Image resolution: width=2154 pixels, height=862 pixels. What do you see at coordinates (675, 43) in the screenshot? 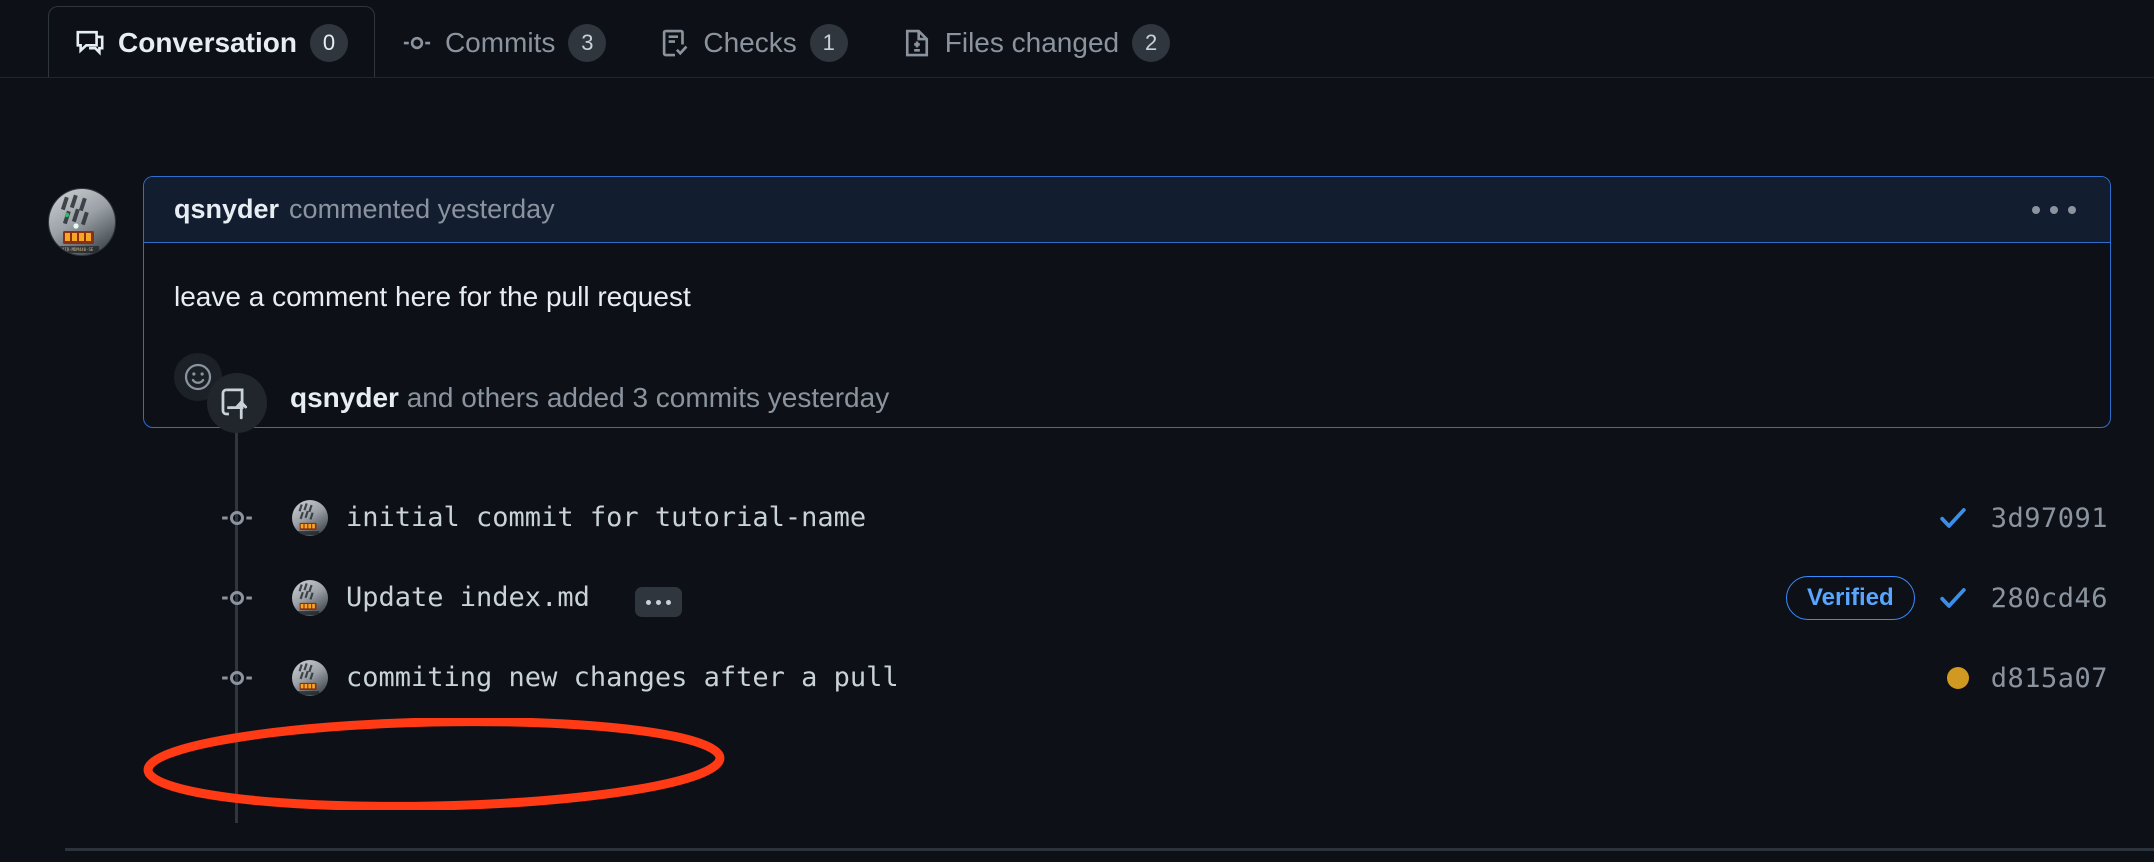
I see `checklist-icon` at bounding box center [675, 43].